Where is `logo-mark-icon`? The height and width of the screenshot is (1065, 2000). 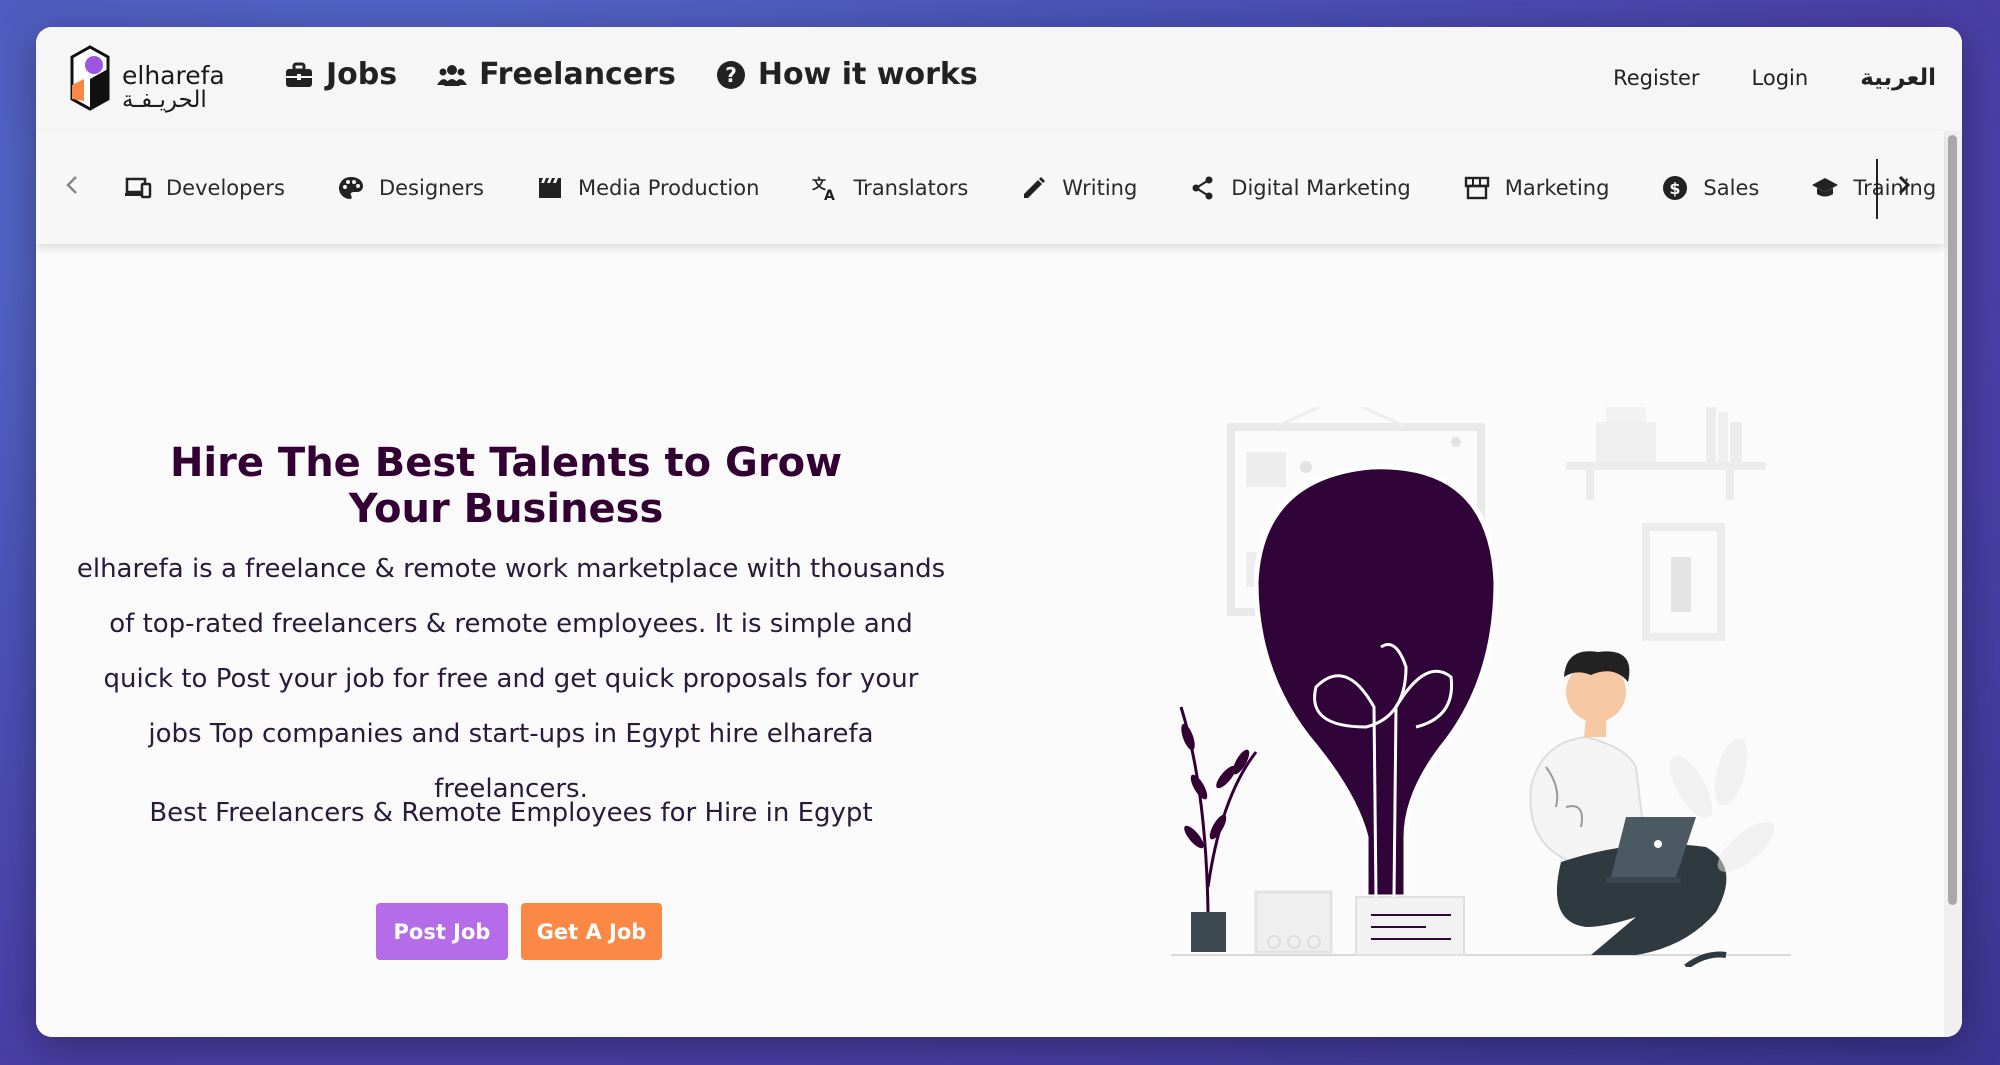
logo-mark-icon is located at coordinates (90, 78).